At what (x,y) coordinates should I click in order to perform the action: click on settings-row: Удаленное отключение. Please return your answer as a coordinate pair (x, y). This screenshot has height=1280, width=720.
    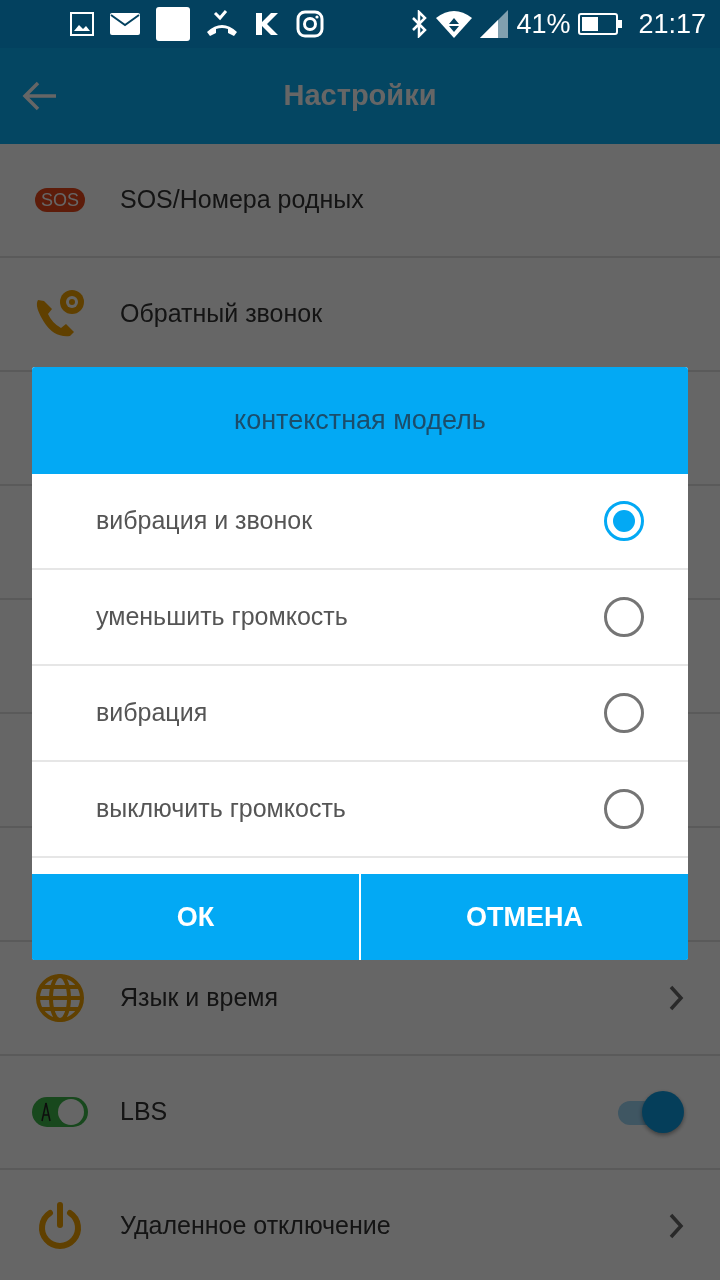
    Looking at the image, I should click on (360, 1225).